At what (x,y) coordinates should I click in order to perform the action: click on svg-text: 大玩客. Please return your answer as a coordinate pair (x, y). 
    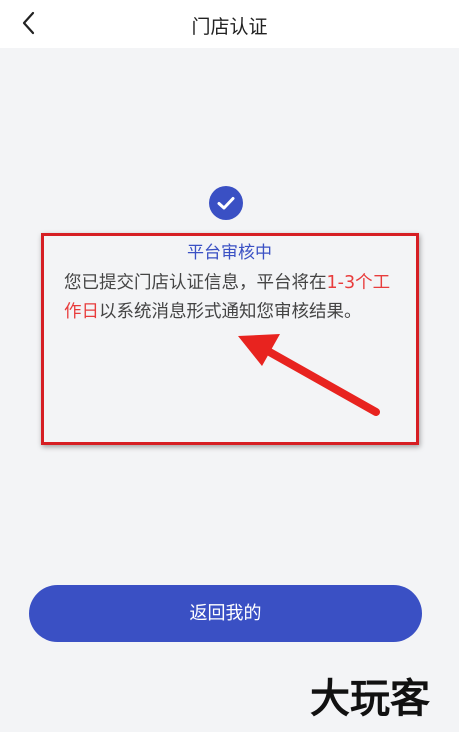
    Looking at the image, I should click on (370, 699).